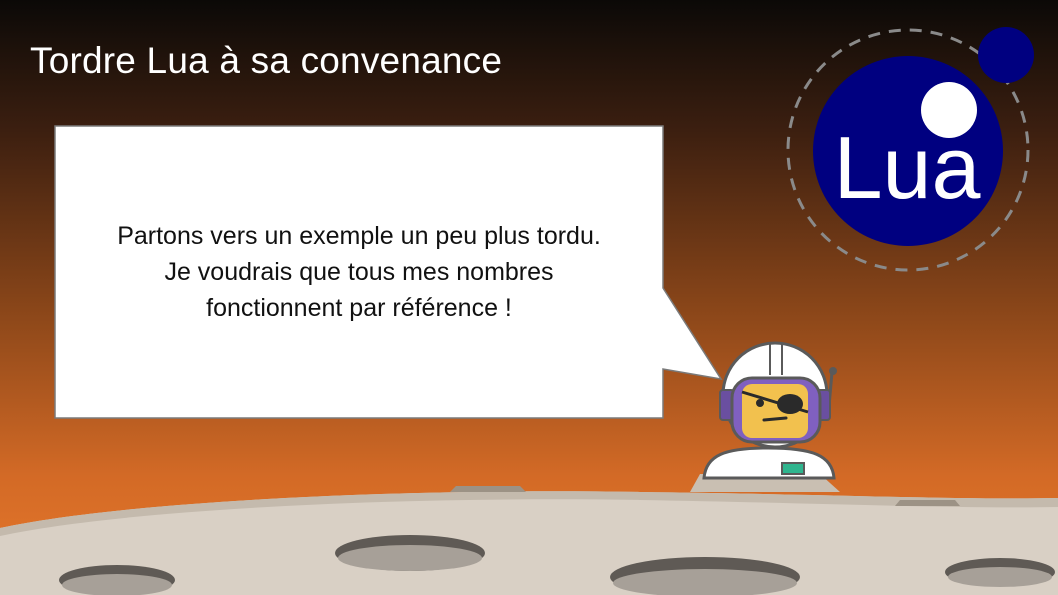 The image size is (1058, 595). I want to click on speech-line-2: Je voudrais que tous mes nombres, so click(359, 272).